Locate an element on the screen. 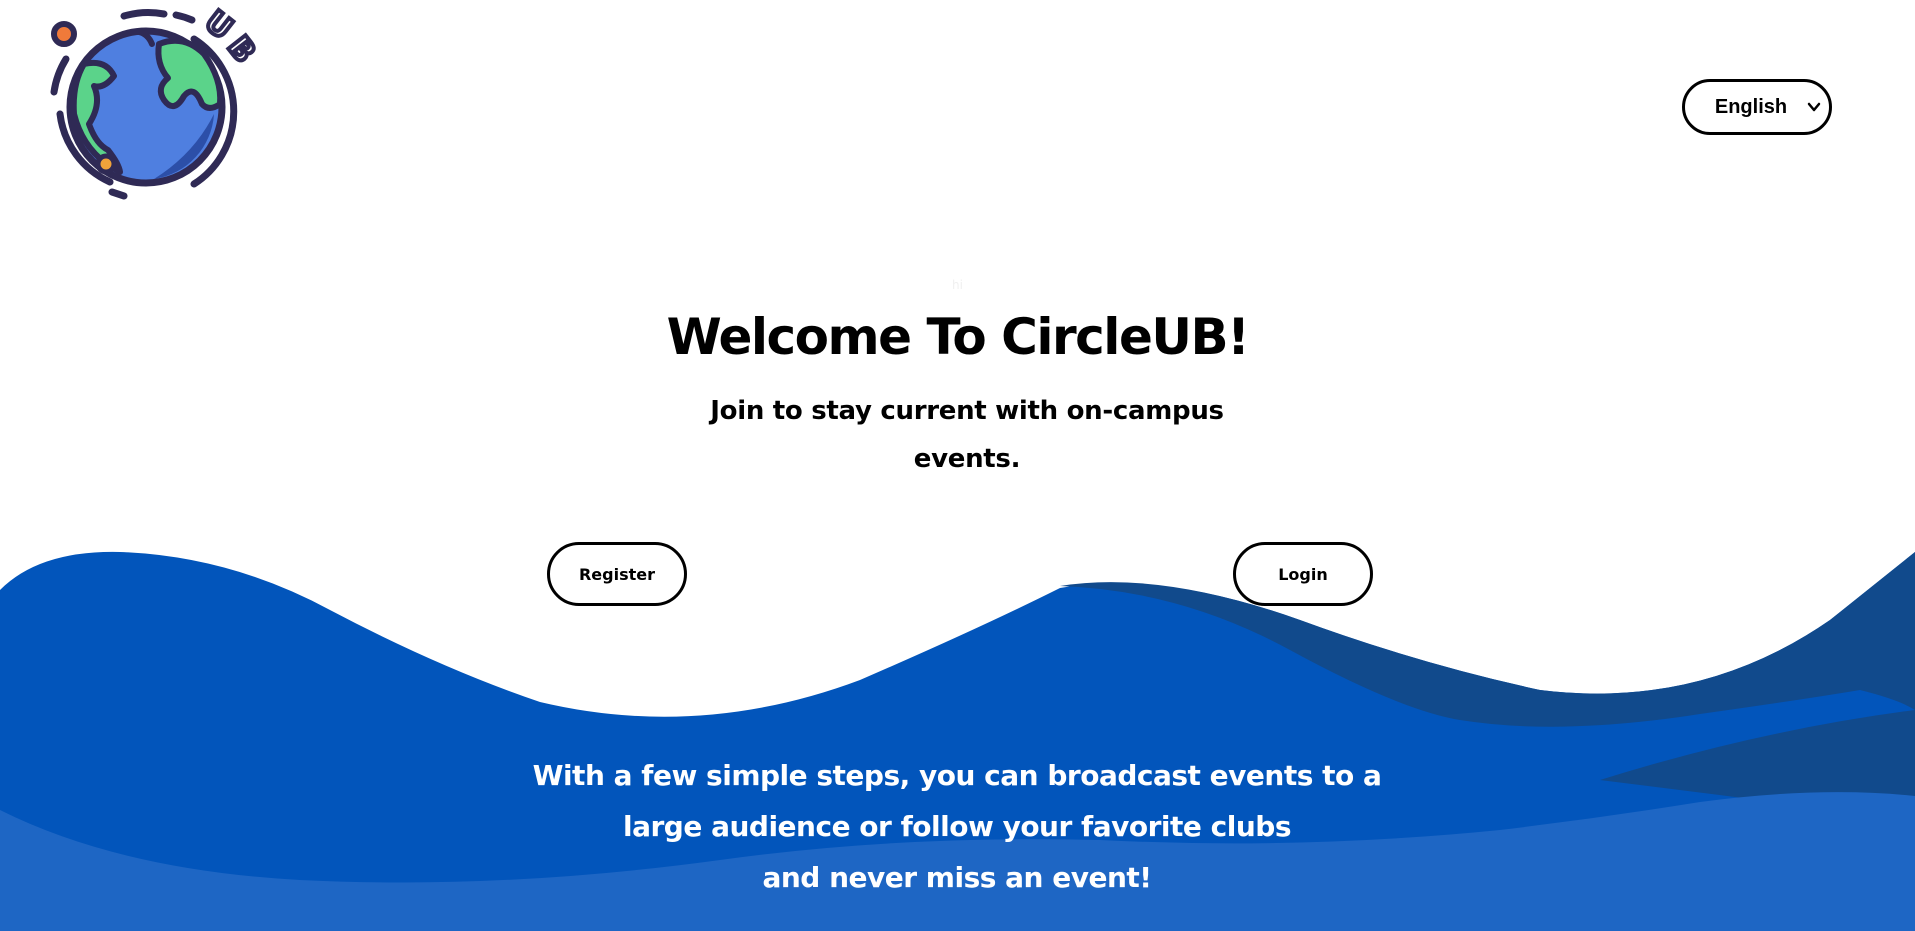 The image size is (1915, 931). language-select-value: English is located at coordinates (1751, 106).